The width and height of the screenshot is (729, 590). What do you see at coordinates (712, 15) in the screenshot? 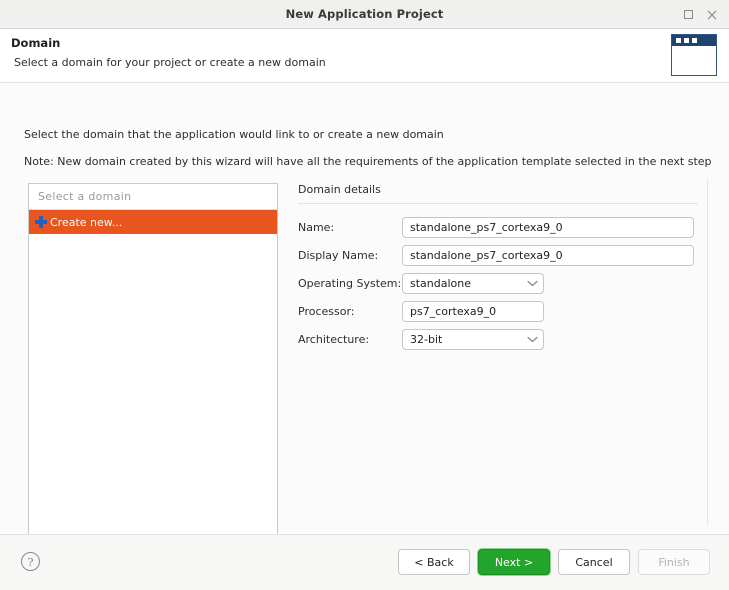
I see `close-icon` at bounding box center [712, 15].